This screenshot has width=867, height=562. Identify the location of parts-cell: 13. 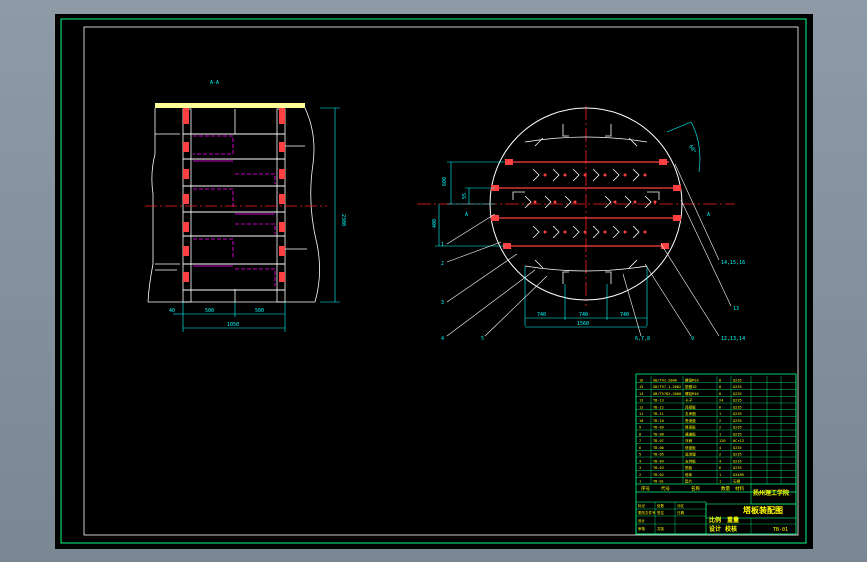
(641, 401).